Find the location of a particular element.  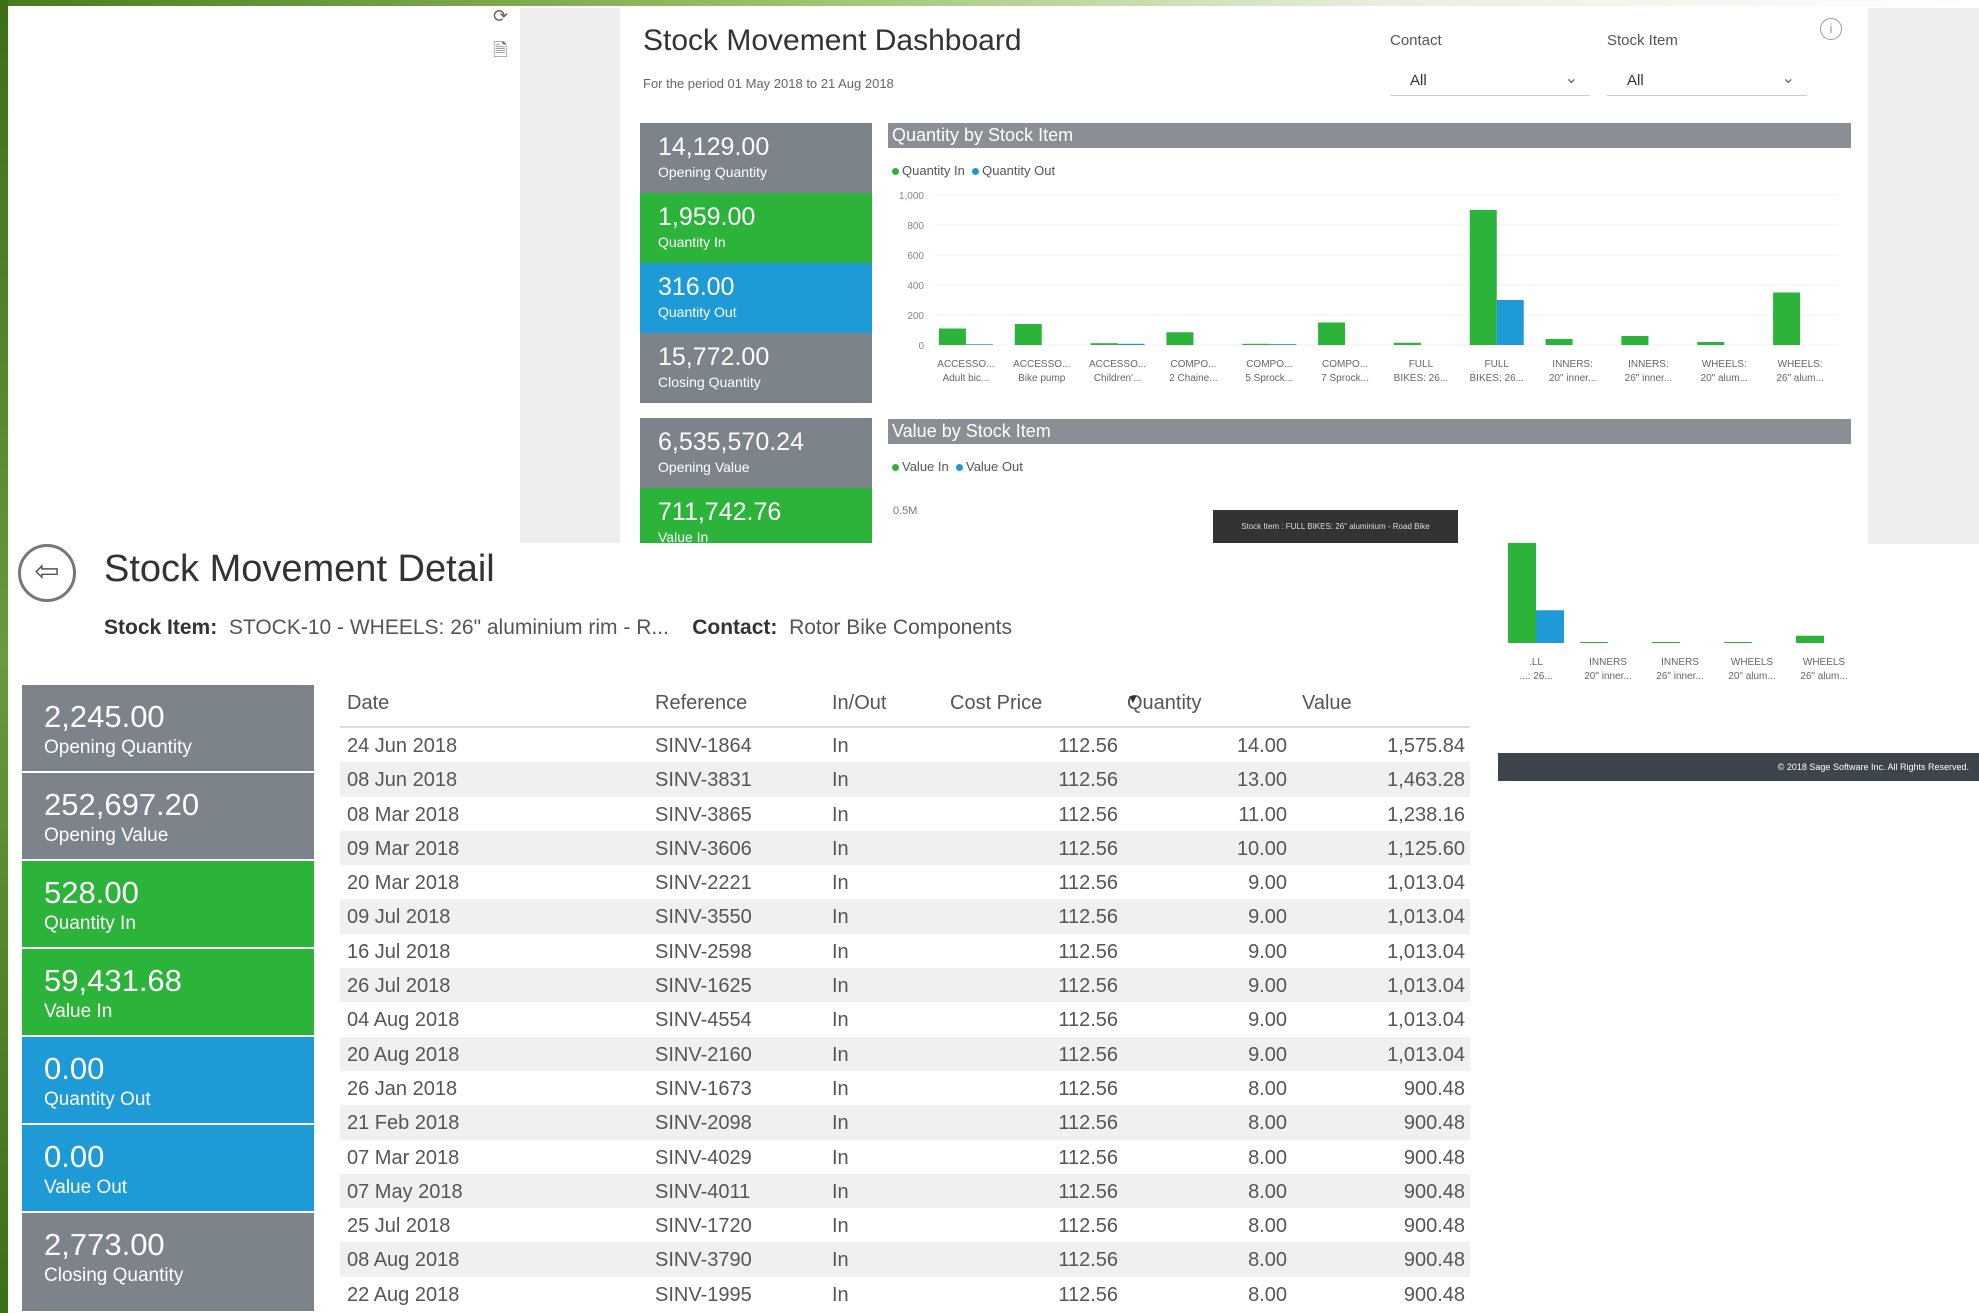

x-tick-label: INNERS is located at coordinates (1608, 662).